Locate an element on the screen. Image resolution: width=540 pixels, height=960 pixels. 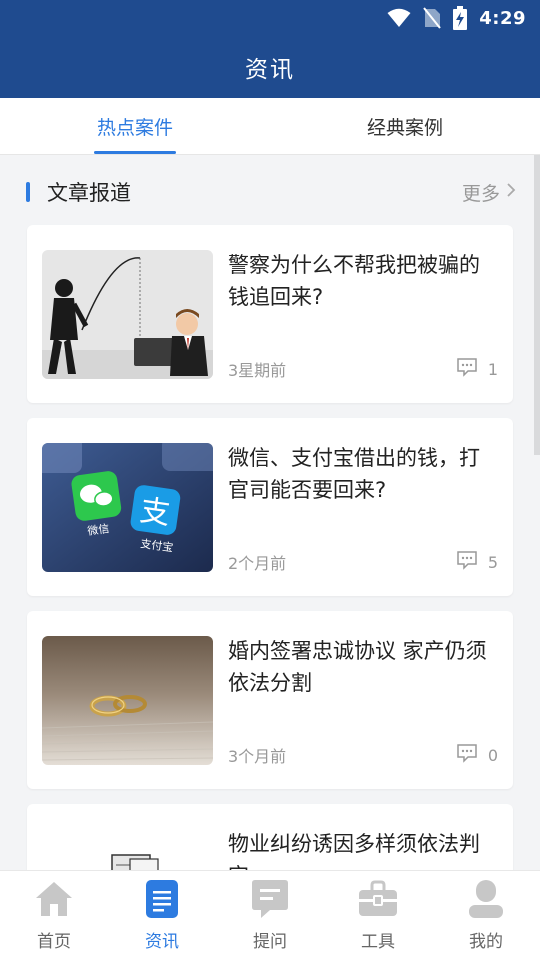
tab-hot-cases: 热点案件 is located at coordinates (135, 126).